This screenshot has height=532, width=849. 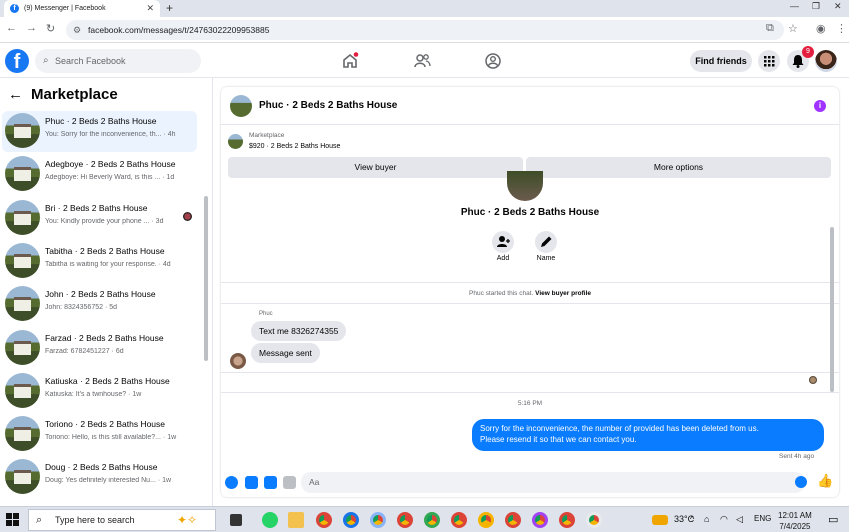 What do you see at coordinates (206, 278) in the screenshot?
I see `sidebar-scrollbar` at bounding box center [206, 278].